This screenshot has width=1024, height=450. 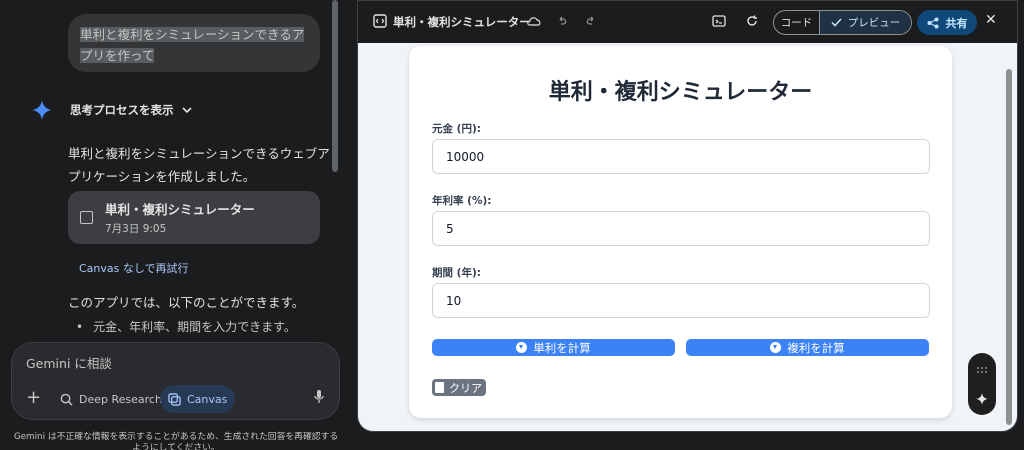 I want to click on share-label: 共有, so click(x=956, y=23).